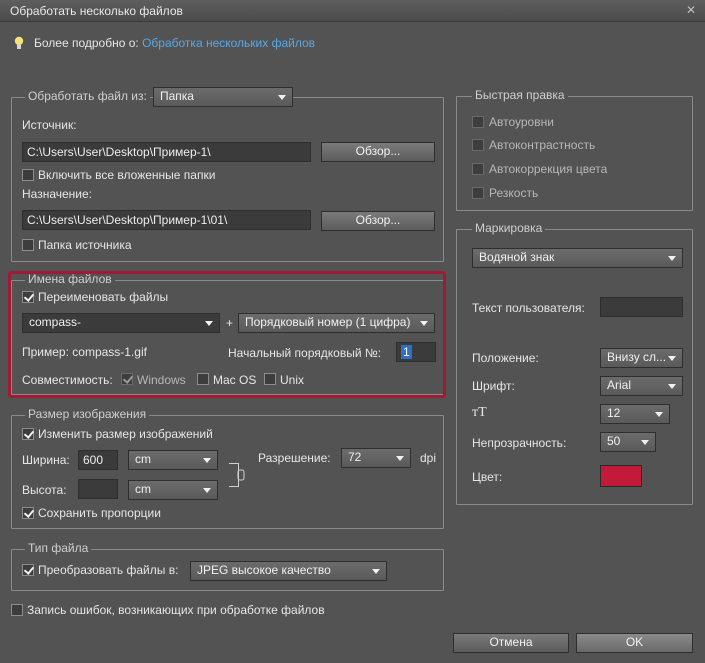 The image size is (705, 663). I want to click on font-size-icon: тT, so click(479, 412).